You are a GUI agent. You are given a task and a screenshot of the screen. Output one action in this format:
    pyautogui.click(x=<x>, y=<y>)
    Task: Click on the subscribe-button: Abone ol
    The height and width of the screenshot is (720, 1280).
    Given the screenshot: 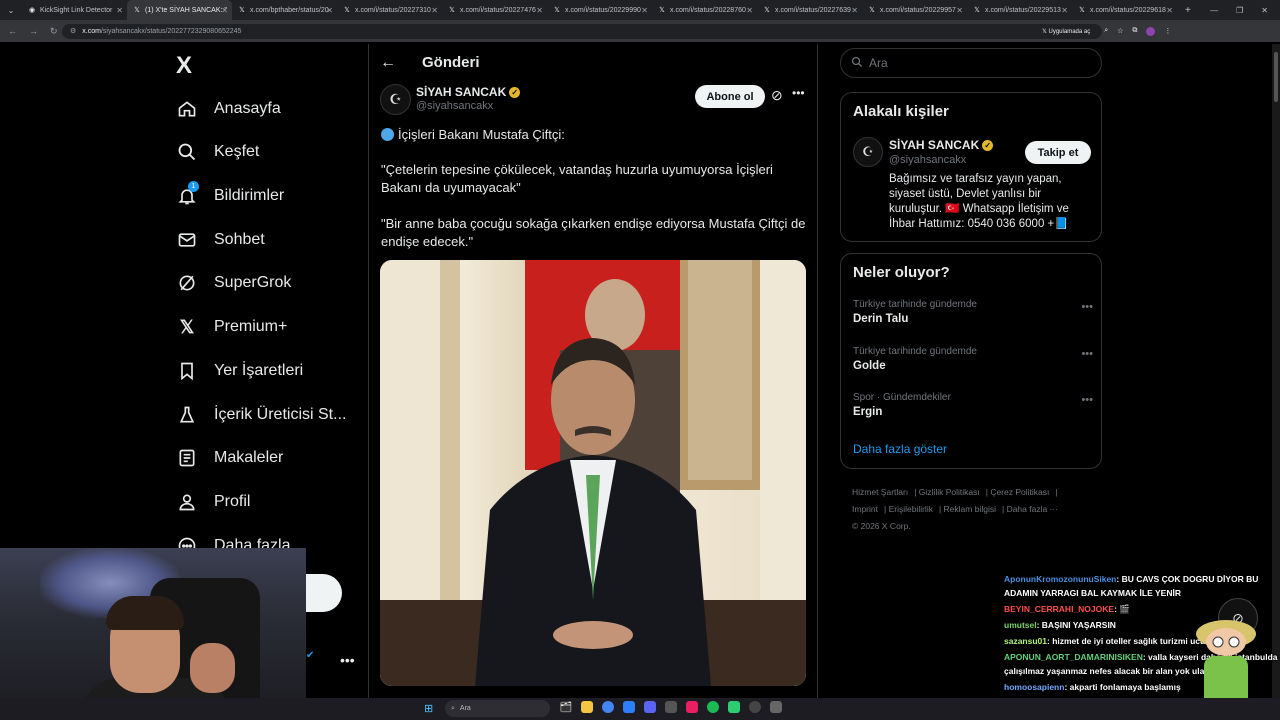 What is the action you would take?
    pyautogui.click(x=730, y=96)
    